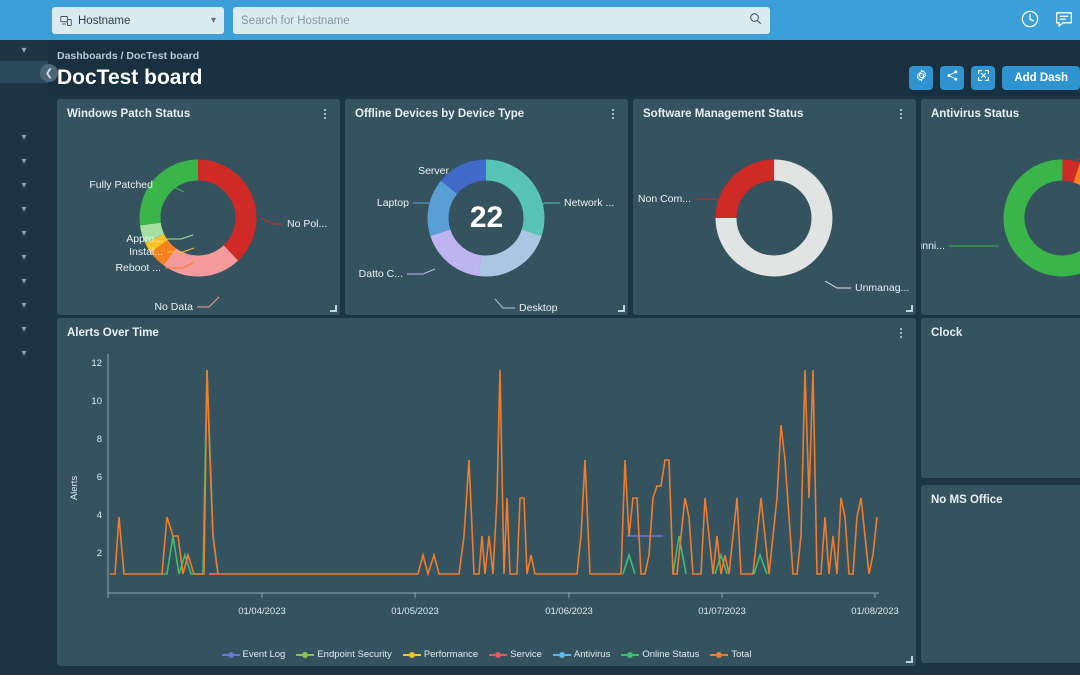 The width and height of the screenshot is (1080, 675). I want to click on sidebar-item-2: ▾, so click(24, 137).